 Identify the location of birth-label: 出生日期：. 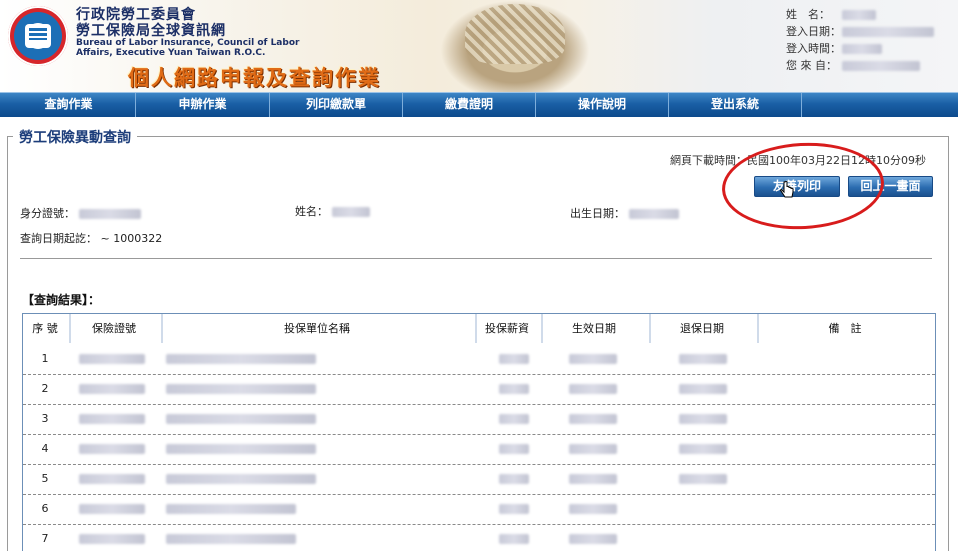
(597, 213).